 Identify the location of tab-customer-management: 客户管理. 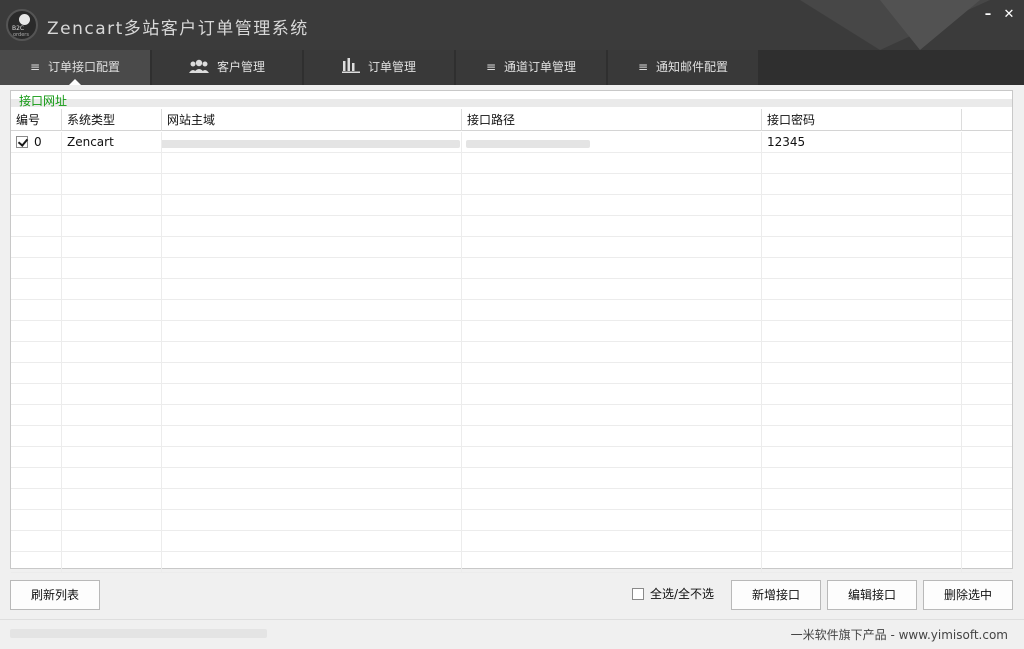
(227, 67).